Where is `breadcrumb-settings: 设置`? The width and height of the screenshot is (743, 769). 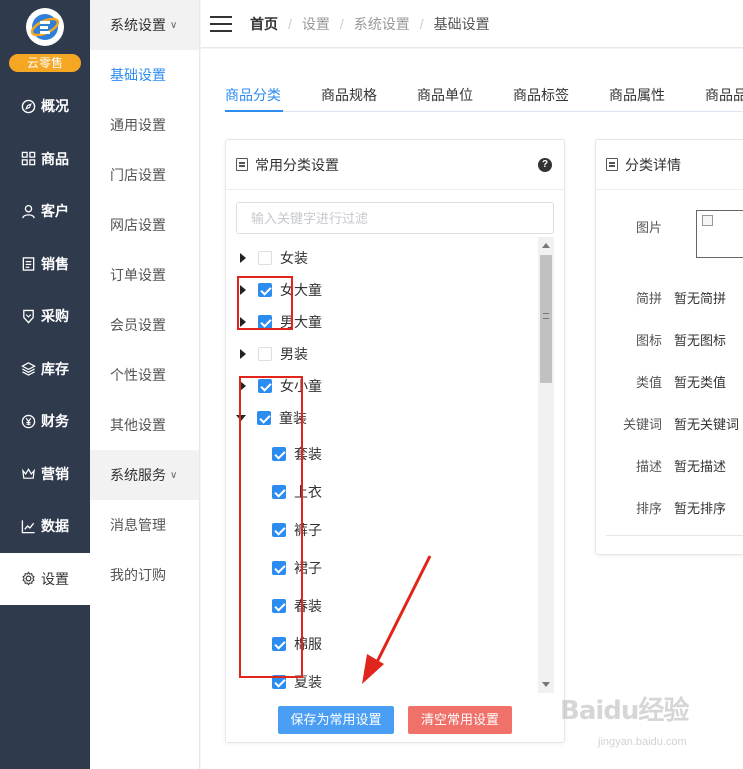 breadcrumb-settings: 设置 is located at coordinates (316, 24).